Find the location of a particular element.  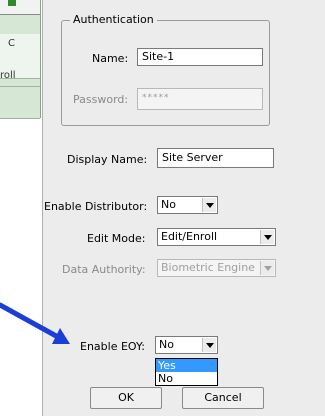

annotation-arrow-icon is located at coordinates (35, 323).